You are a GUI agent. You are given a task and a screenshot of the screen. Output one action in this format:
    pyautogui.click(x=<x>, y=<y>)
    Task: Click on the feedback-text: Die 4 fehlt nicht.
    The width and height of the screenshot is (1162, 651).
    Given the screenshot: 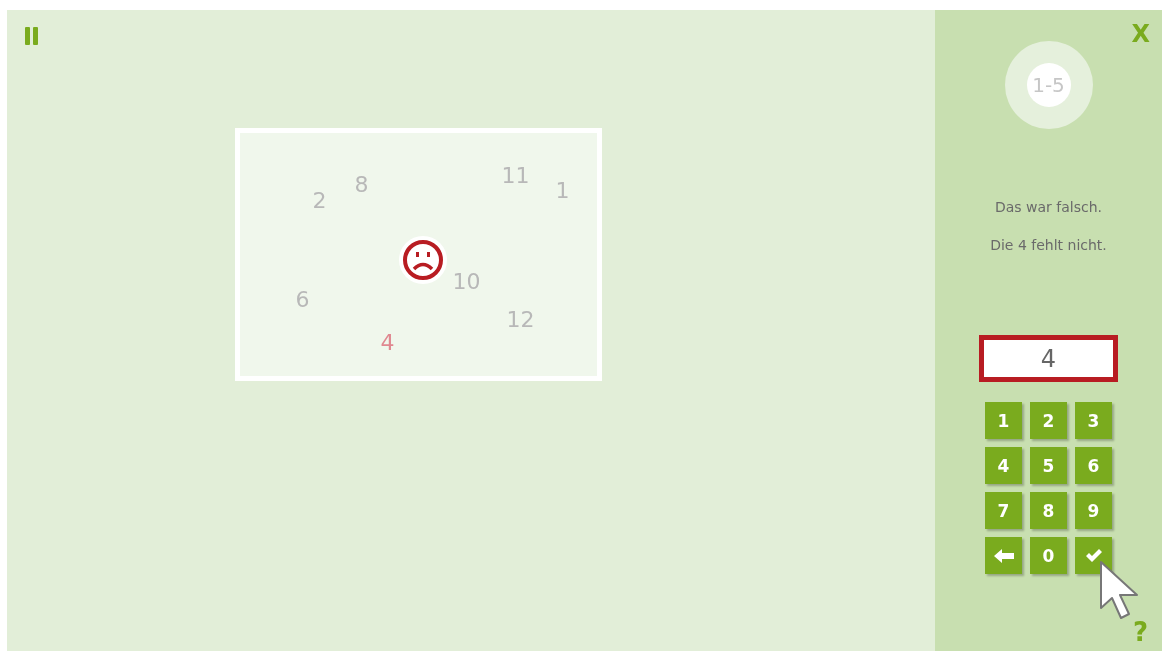 What is the action you would take?
    pyautogui.click(x=1048, y=245)
    